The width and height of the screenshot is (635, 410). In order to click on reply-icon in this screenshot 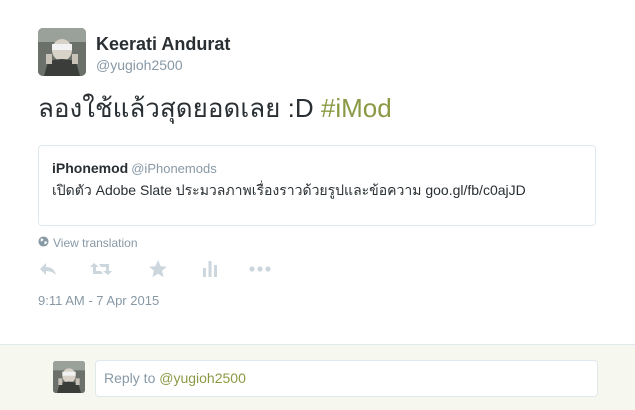, I will do `click(48, 269)`.